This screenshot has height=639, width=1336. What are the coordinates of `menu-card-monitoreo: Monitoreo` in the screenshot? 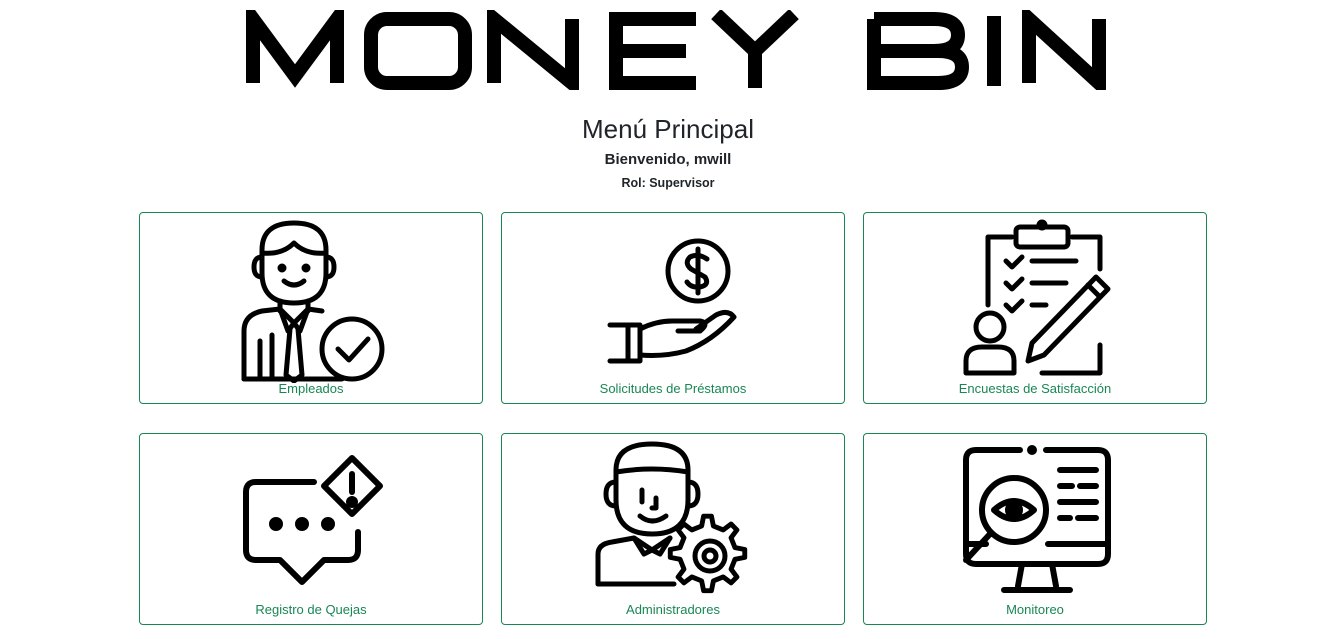 It's located at (1035, 529).